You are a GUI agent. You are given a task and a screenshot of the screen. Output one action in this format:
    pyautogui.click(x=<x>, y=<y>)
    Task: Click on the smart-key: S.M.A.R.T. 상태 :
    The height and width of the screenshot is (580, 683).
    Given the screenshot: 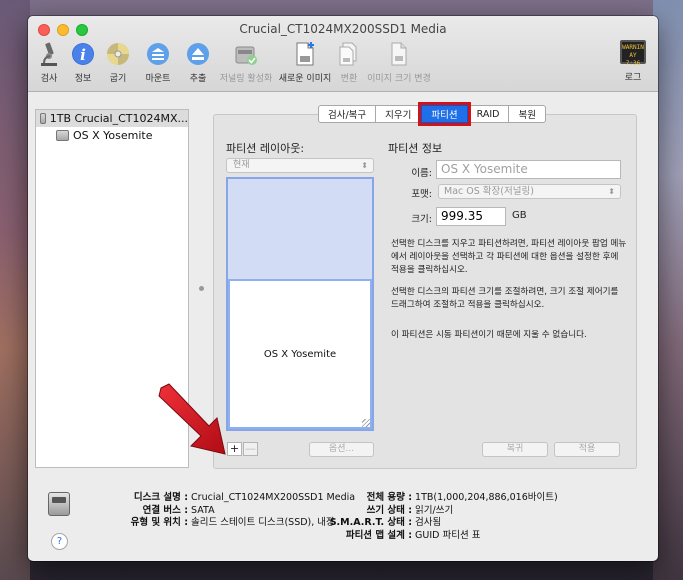 What is the action you would take?
    pyautogui.click(x=370, y=522)
    